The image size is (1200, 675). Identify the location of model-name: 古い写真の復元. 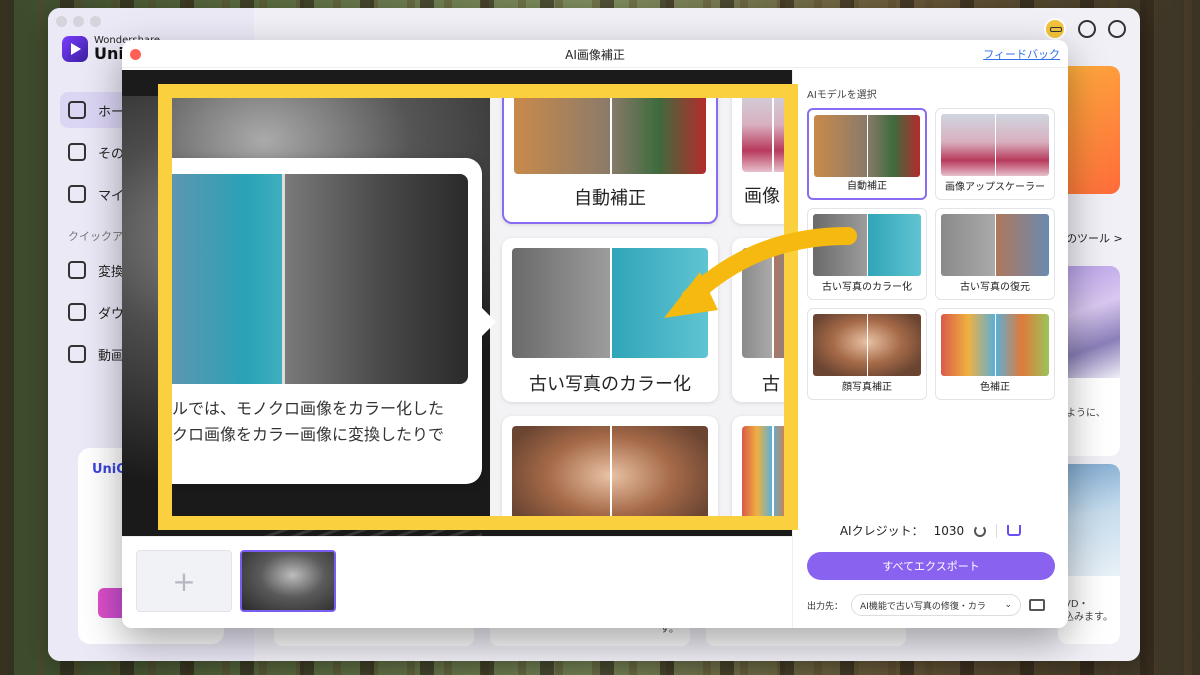
(995, 287).